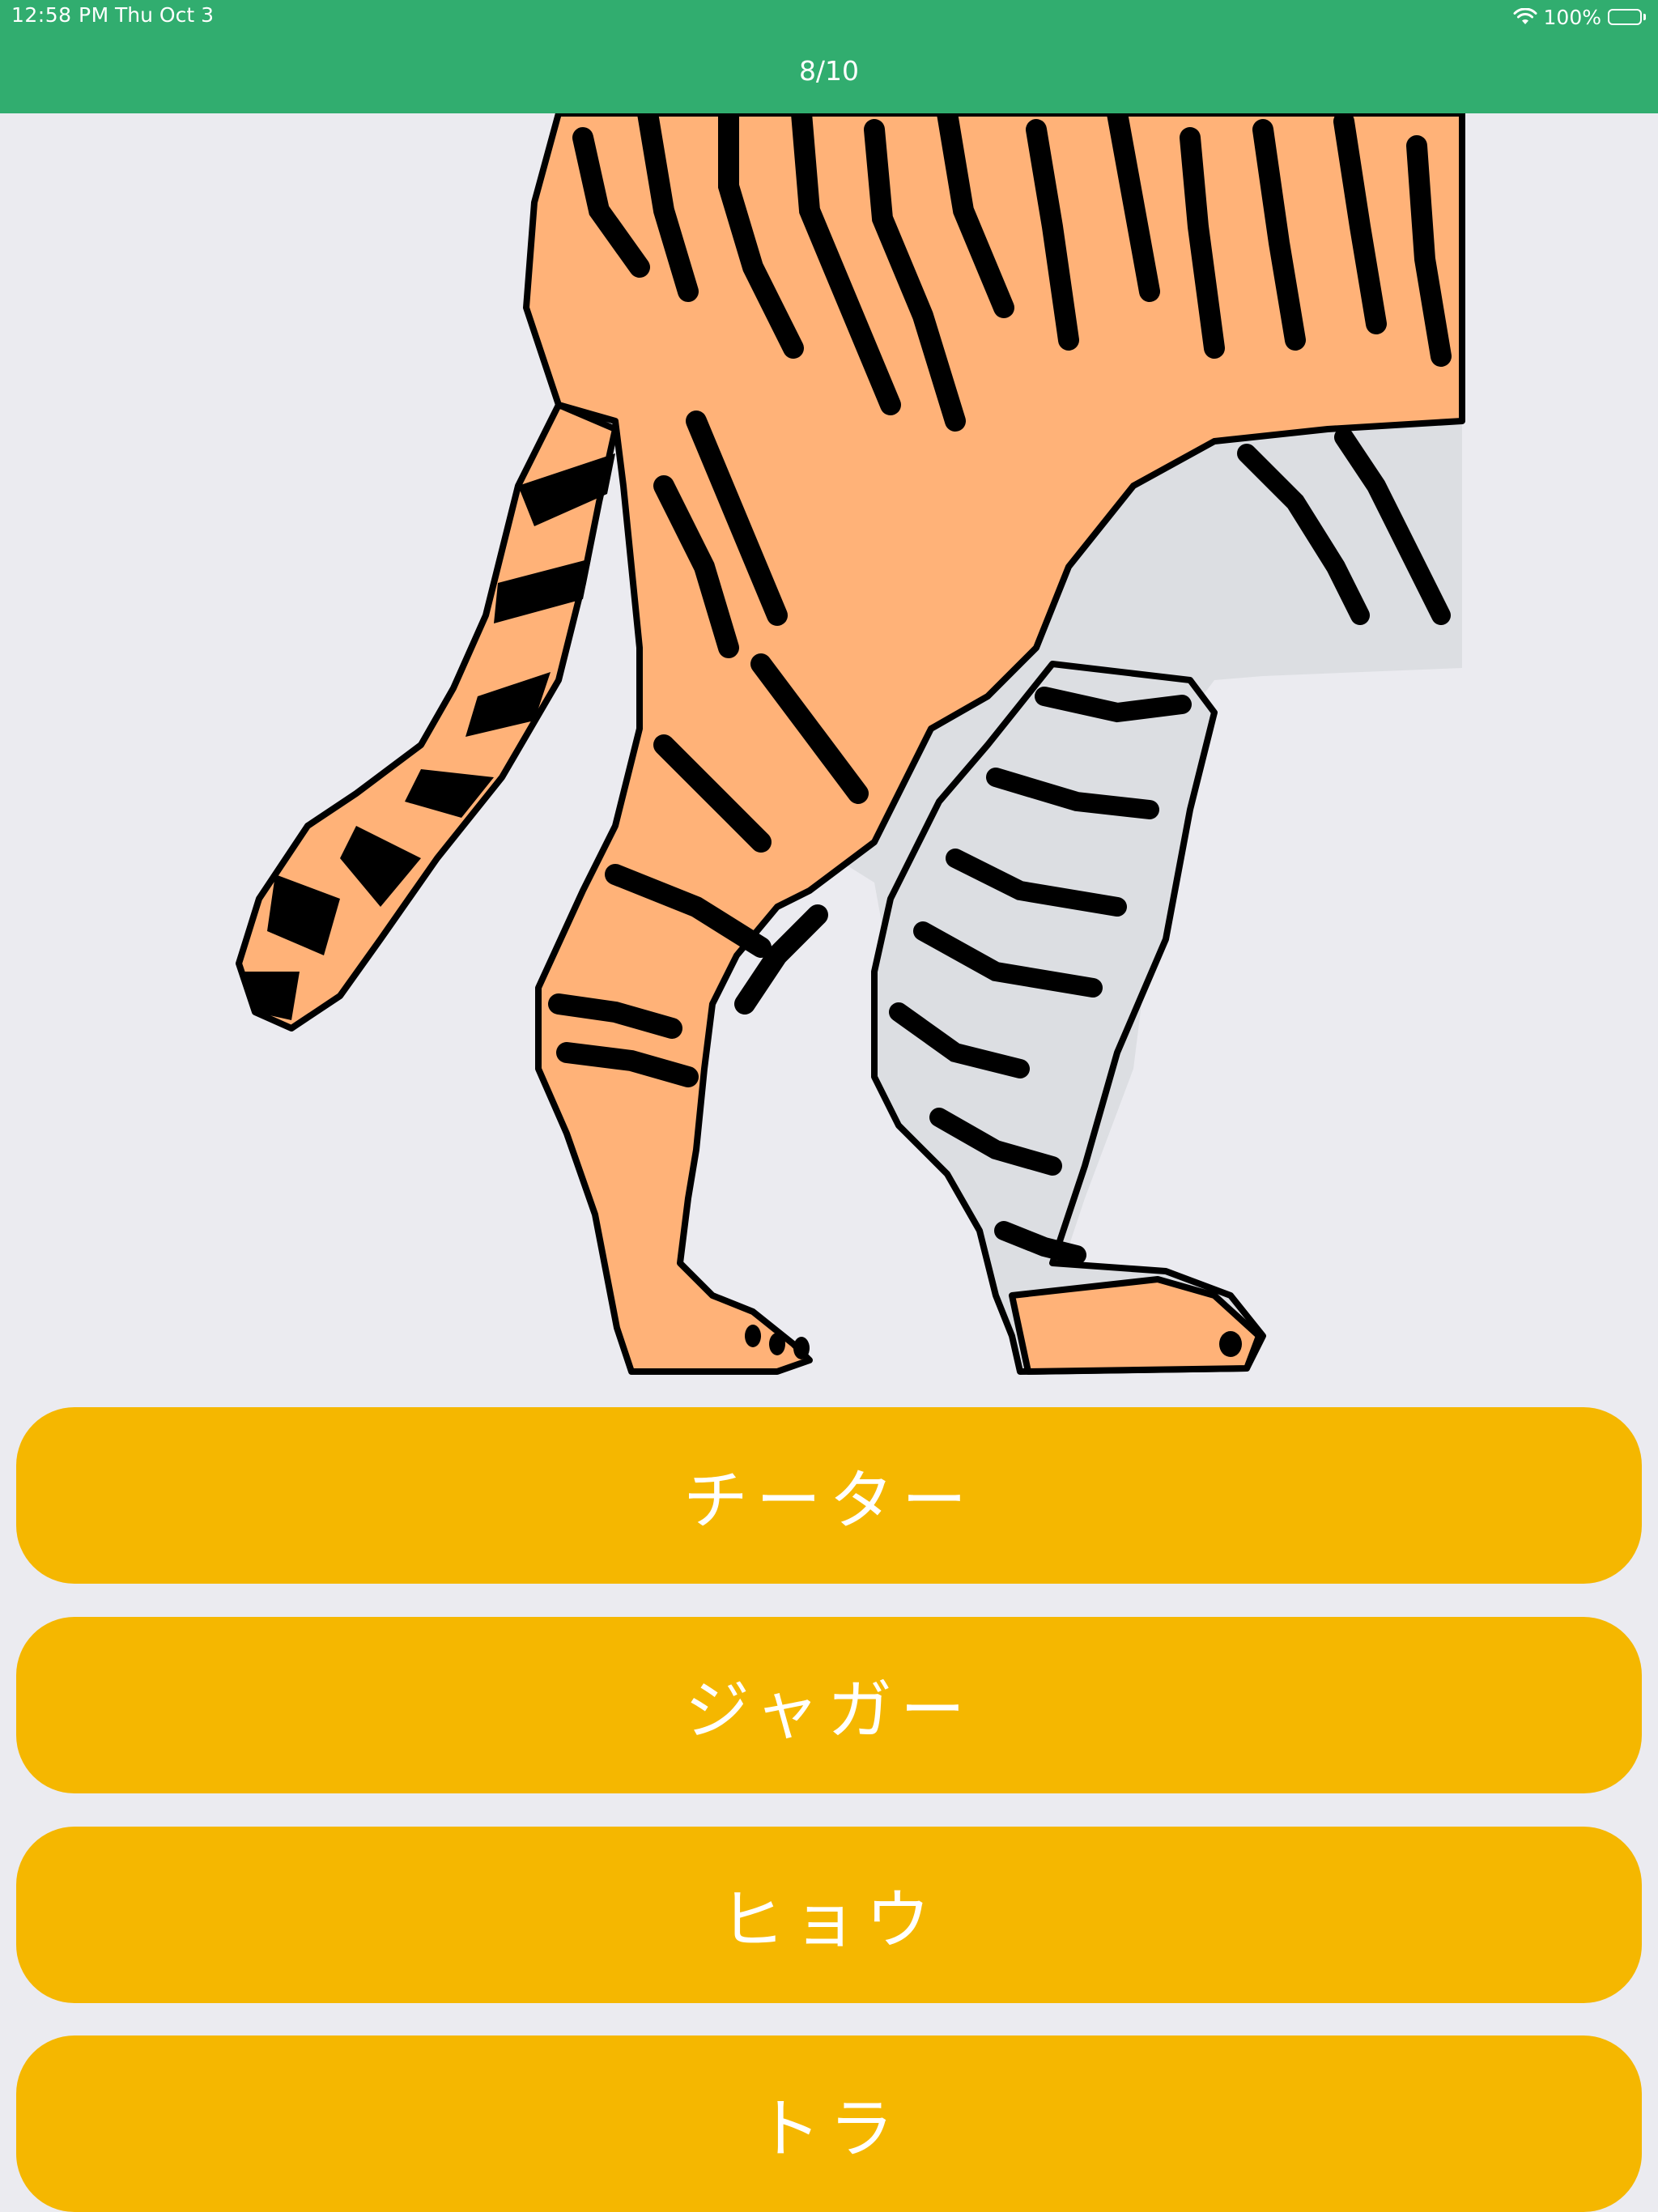 The width and height of the screenshot is (1658, 2212). Describe the element at coordinates (829, 1915) in the screenshot. I see `answer-button-leopard: ヒョウ` at that location.